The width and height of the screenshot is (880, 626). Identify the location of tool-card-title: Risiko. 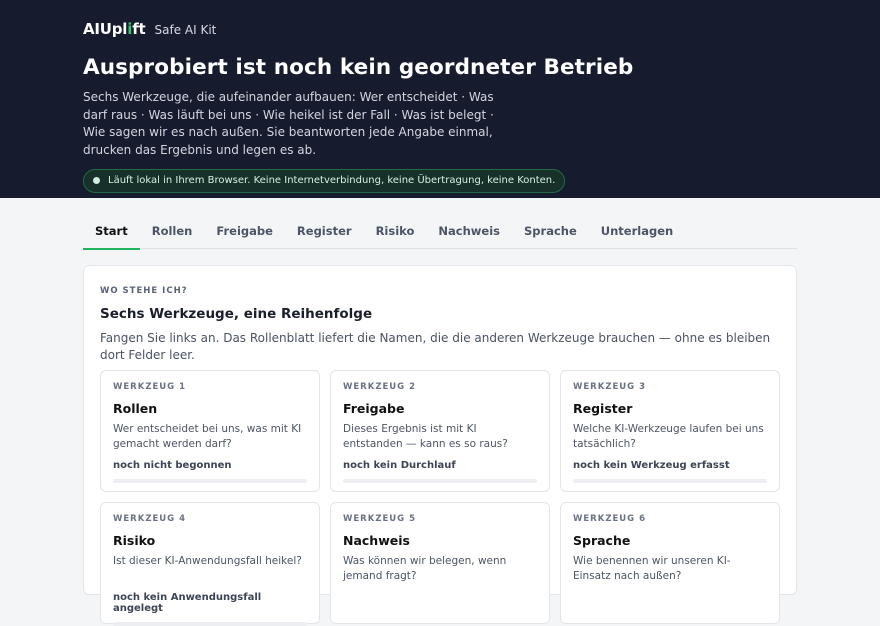
(134, 540).